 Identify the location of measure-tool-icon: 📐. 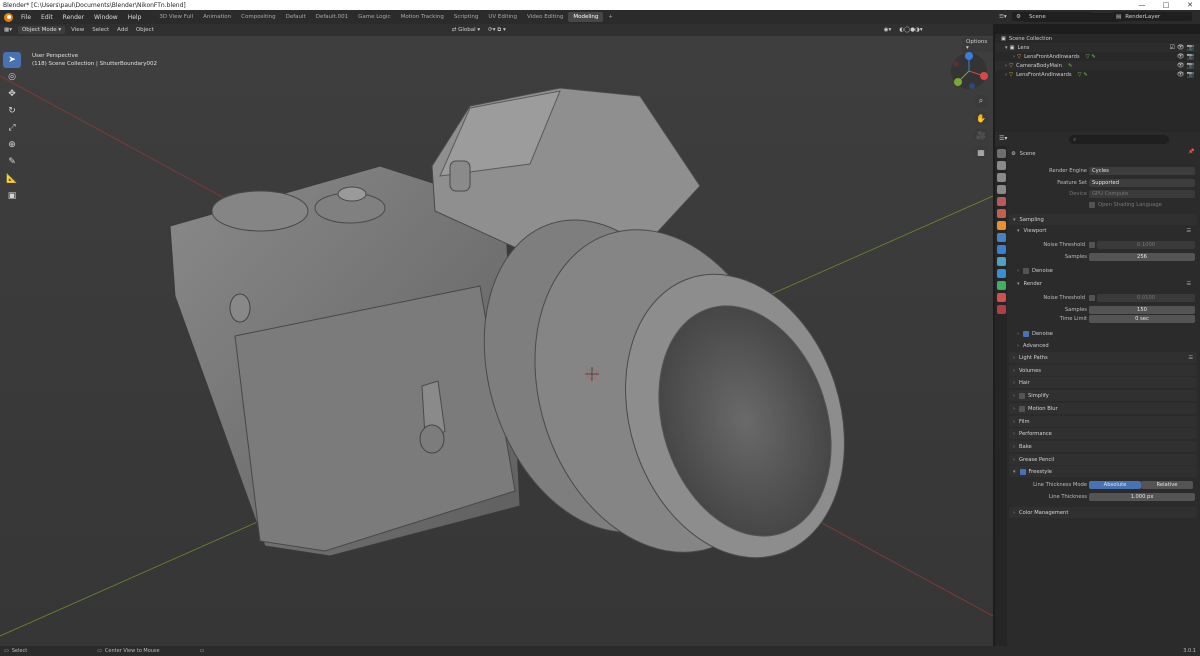
(12, 179).